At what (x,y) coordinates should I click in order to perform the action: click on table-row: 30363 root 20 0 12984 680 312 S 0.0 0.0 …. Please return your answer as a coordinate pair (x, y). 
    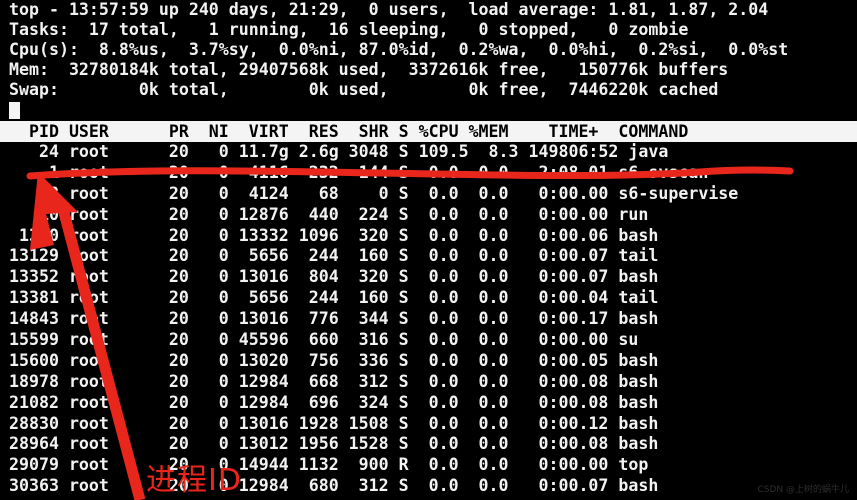
    Looking at the image, I should click on (334, 486).